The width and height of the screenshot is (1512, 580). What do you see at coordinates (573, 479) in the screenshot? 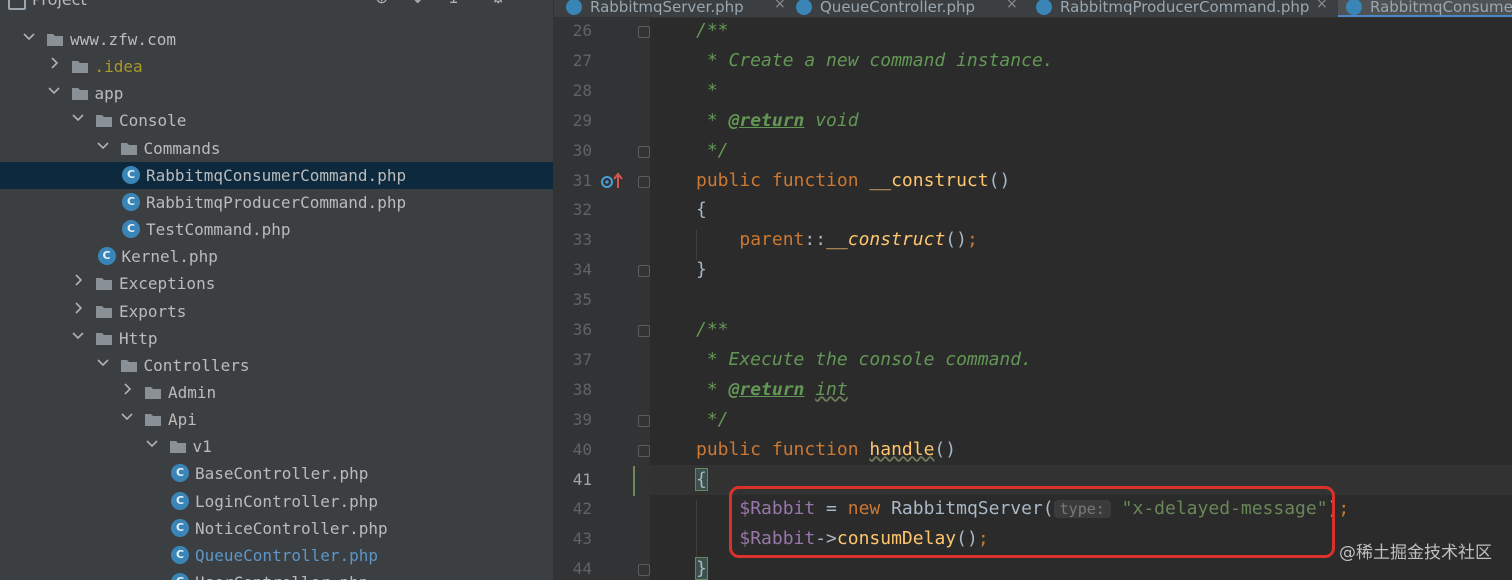
I see `line-number: 41` at bounding box center [573, 479].